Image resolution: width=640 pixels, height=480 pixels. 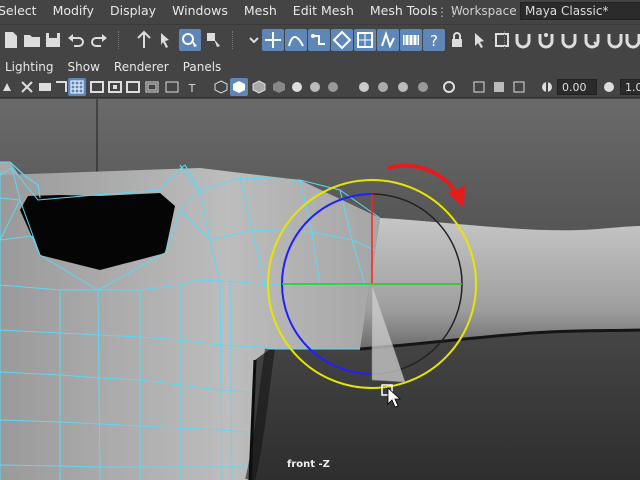 I want to click on settings-icon, so click(x=502, y=40).